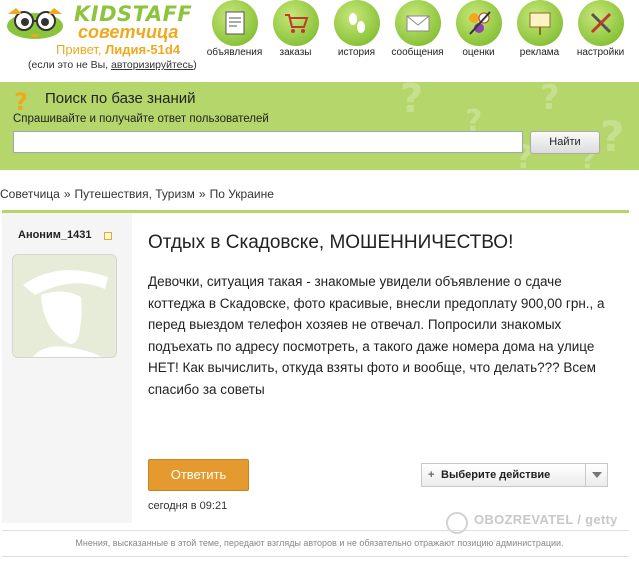  Describe the element at coordinates (188, 506) in the screenshot. I see `post-timestamp: сегодня в 09:21` at that location.